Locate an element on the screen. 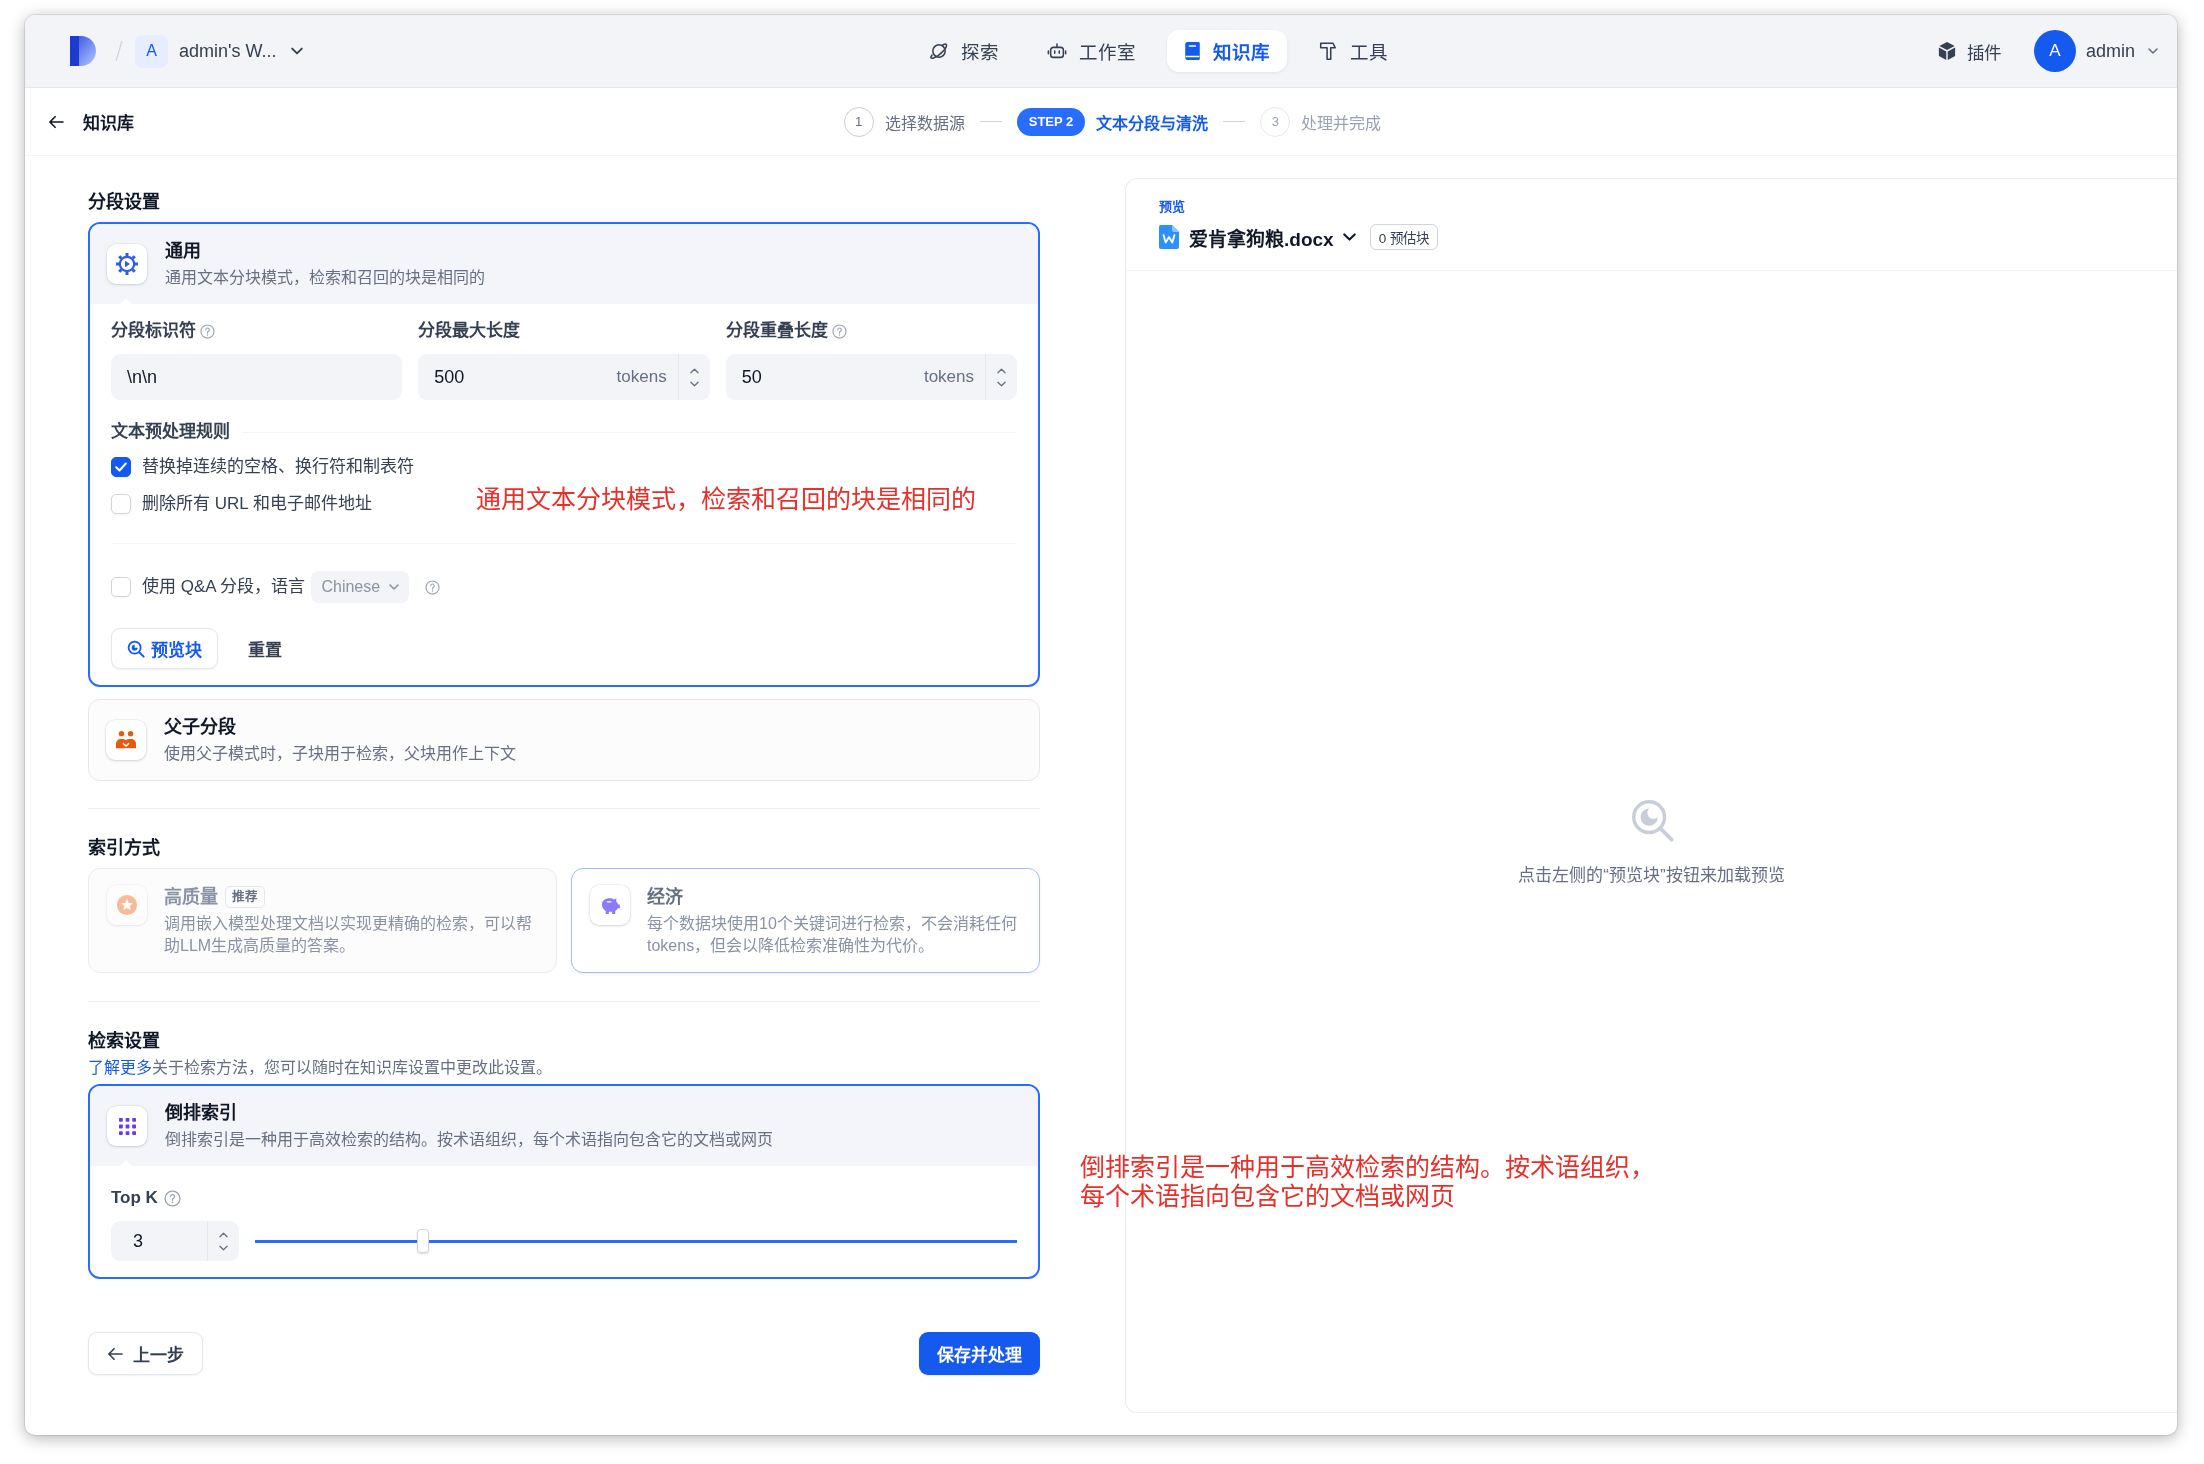  preview-label: 预览 is located at coordinates (1172, 207).